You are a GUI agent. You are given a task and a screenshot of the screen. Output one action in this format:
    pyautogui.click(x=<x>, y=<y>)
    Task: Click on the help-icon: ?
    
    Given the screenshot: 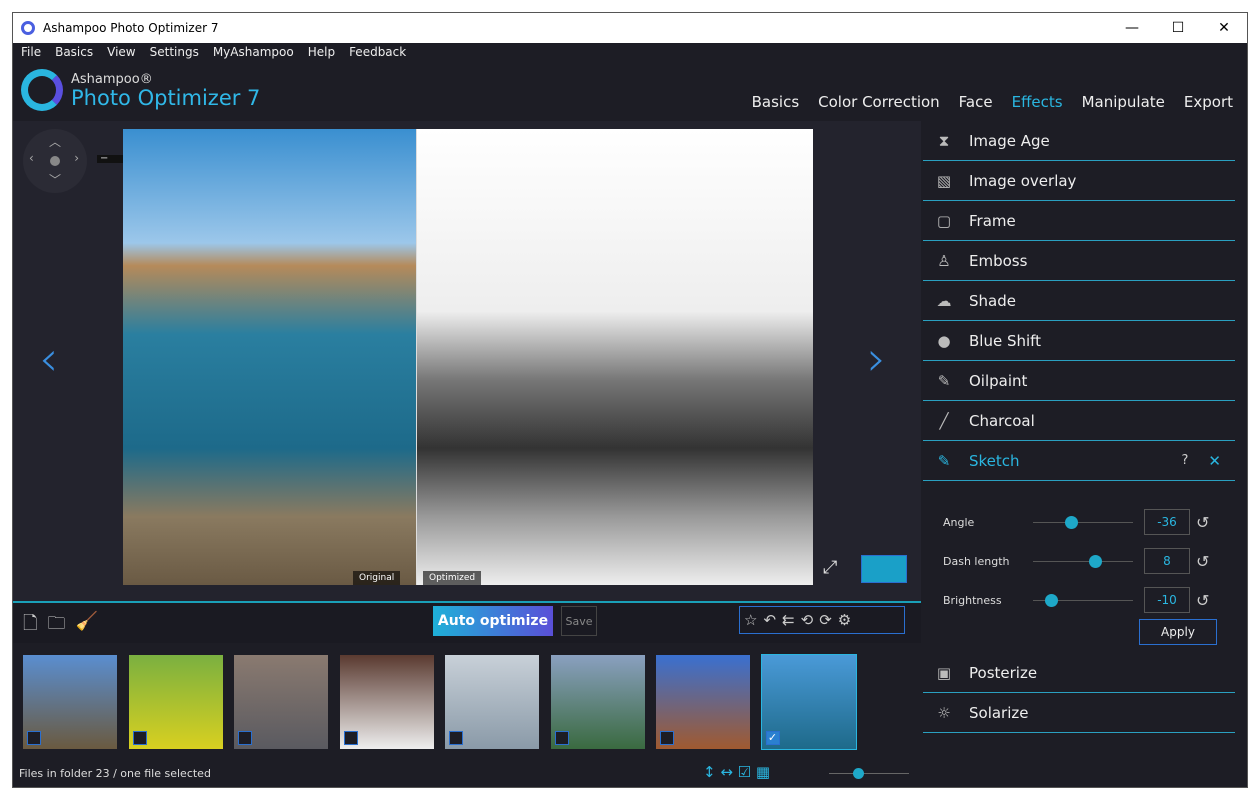 What is the action you would take?
    pyautogui.click(x=1185, y=460)
    